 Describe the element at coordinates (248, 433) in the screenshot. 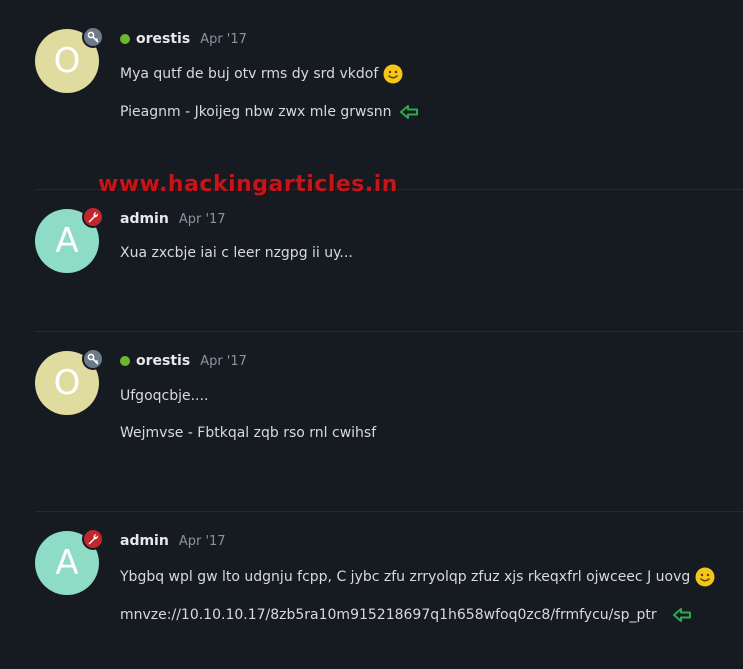

I see `post-text: Wejmvse - Fbtkqal zqb rso rnl cwihsf` at that location.